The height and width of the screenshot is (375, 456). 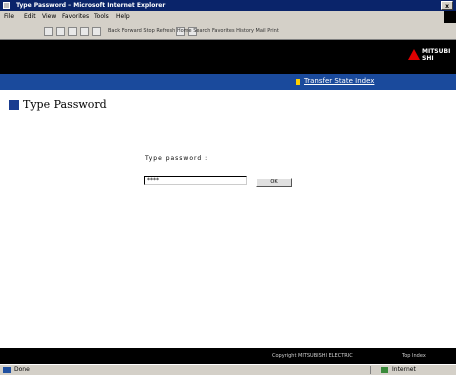 What do you see at coordinates (298, 82) in the screenshot?
I see `bullet-icon` at bounding box center [298, 82].